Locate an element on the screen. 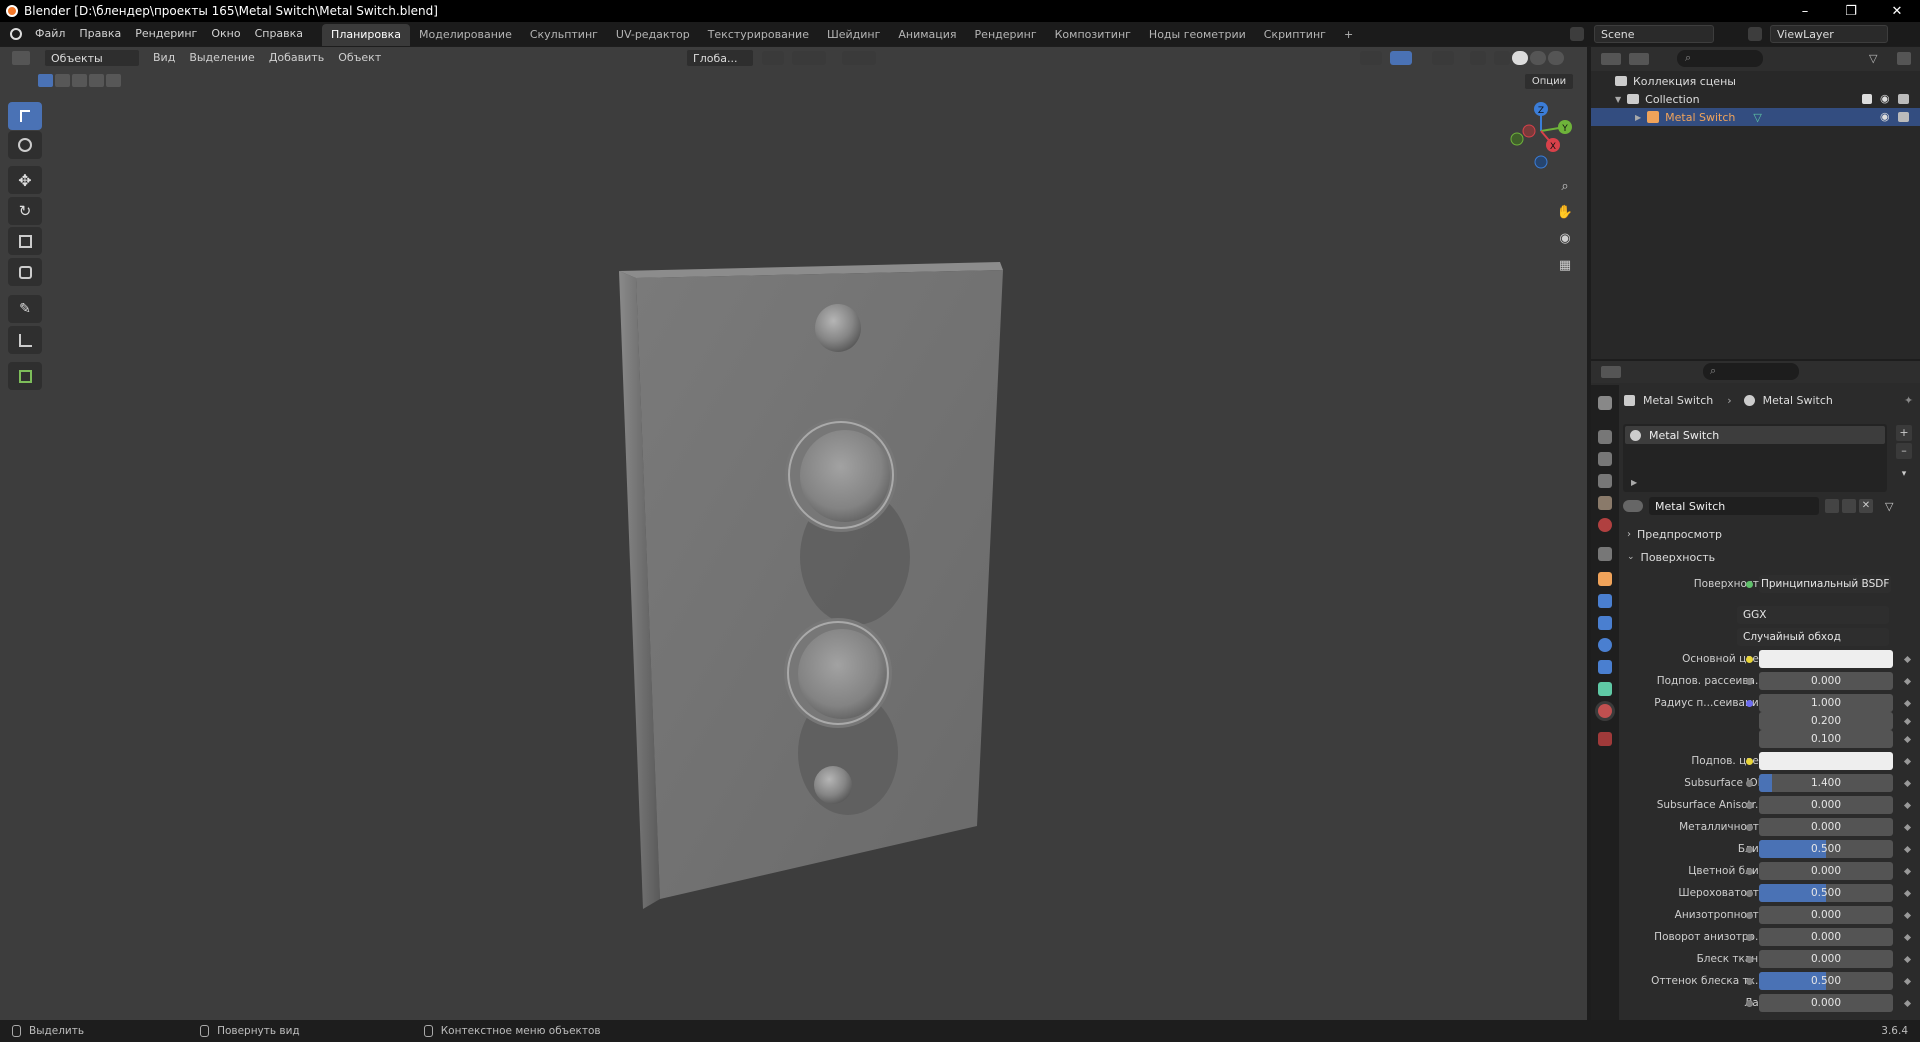  scene-icon is located at coordinates (1577, 34).